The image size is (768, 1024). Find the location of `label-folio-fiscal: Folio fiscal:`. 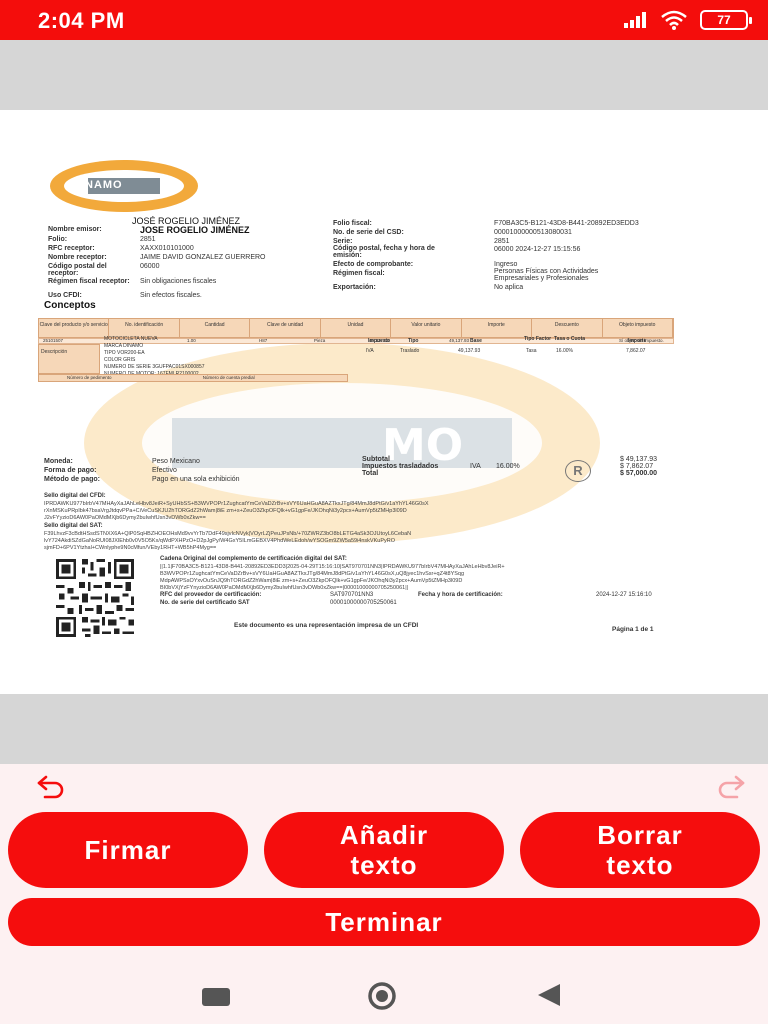

label-folio-fiscal: Folio fiscal: is located at coordinates (352, 223).